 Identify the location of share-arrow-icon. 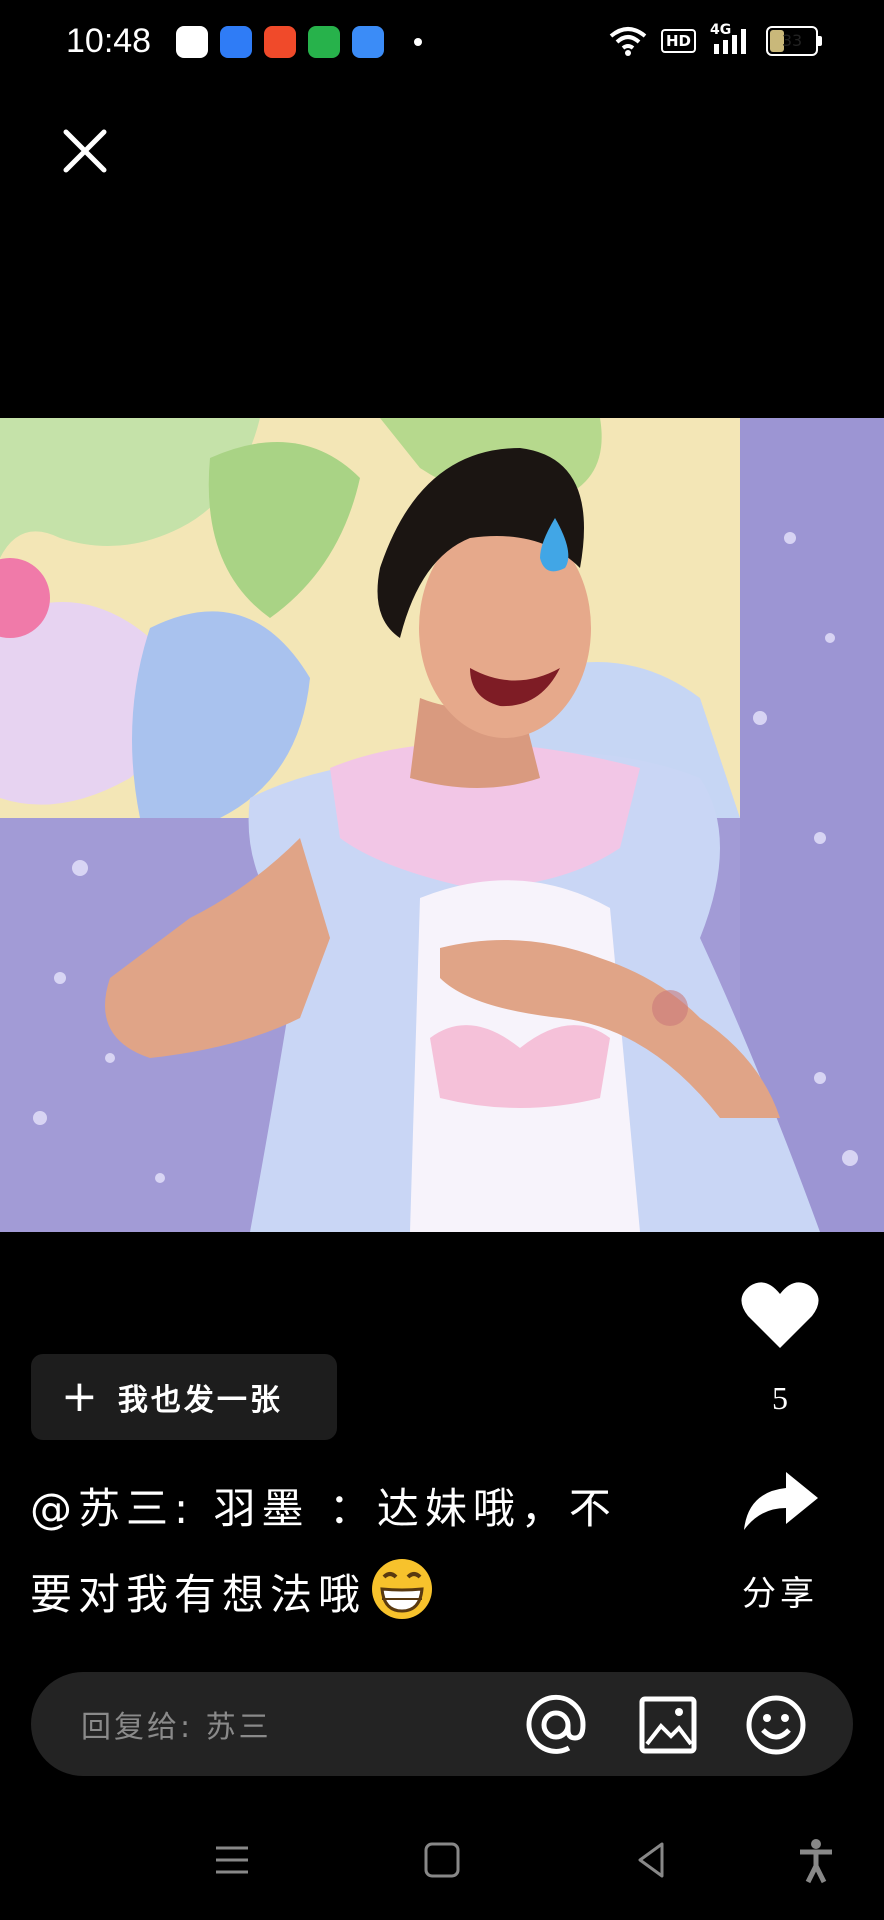
(780, 1501).